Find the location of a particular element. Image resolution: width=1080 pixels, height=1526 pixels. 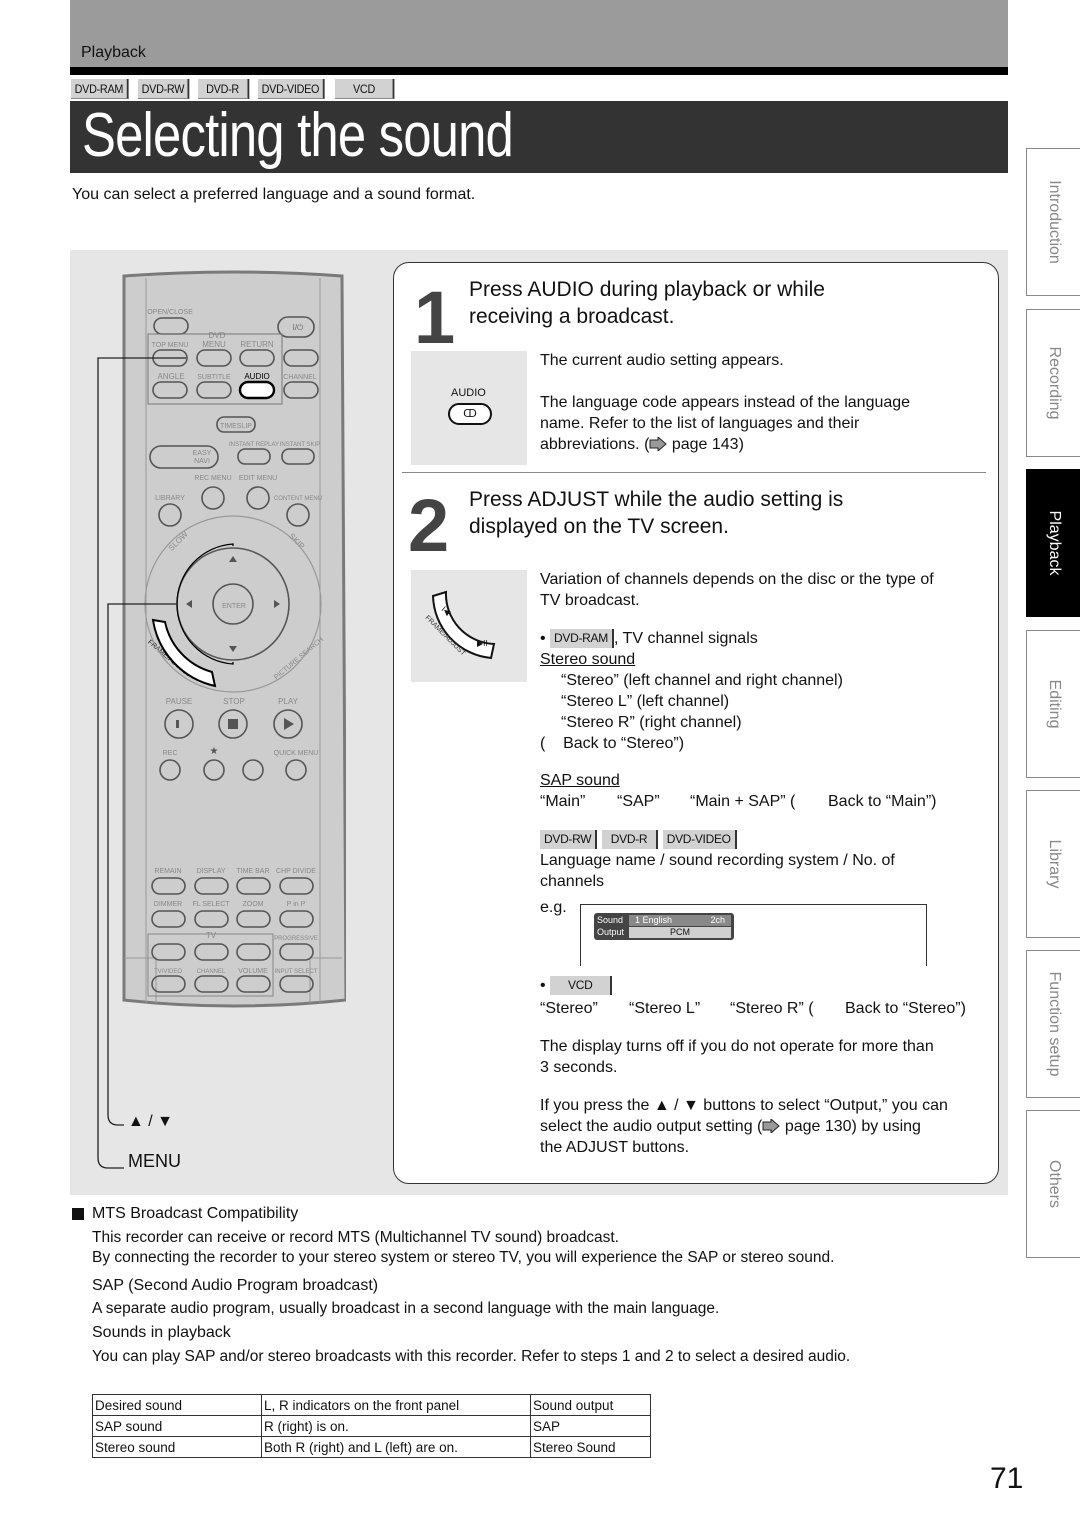

step-1-page-ref: page 143) is located at coordinates (705, 444).